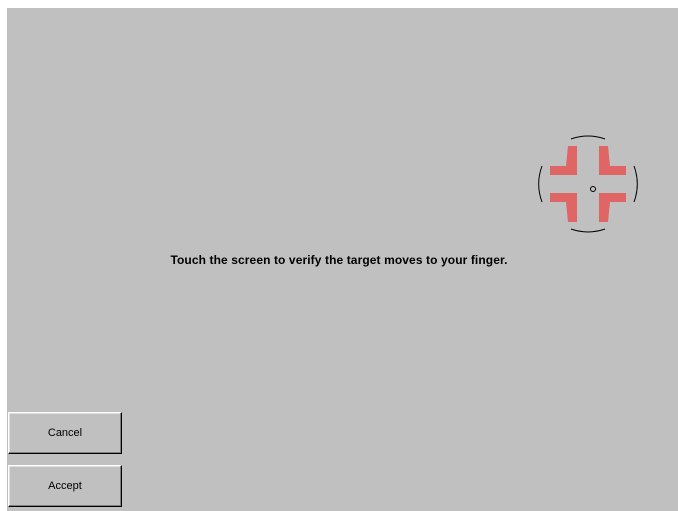  Describe the element at coordinates (588, 184) in the screenshot. I see `calibration-target-icon` at that location.